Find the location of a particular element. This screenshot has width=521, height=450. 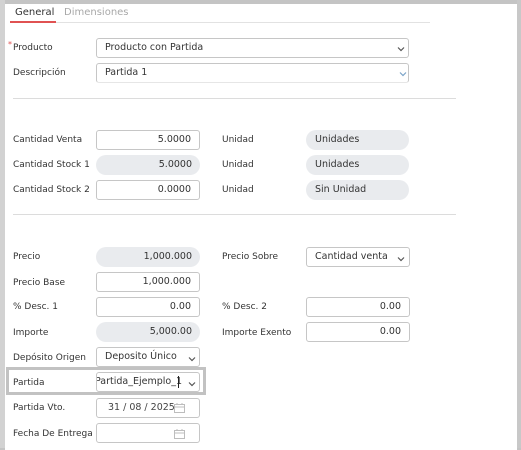

partida-label: Partida is located at coordinates (29, 383).